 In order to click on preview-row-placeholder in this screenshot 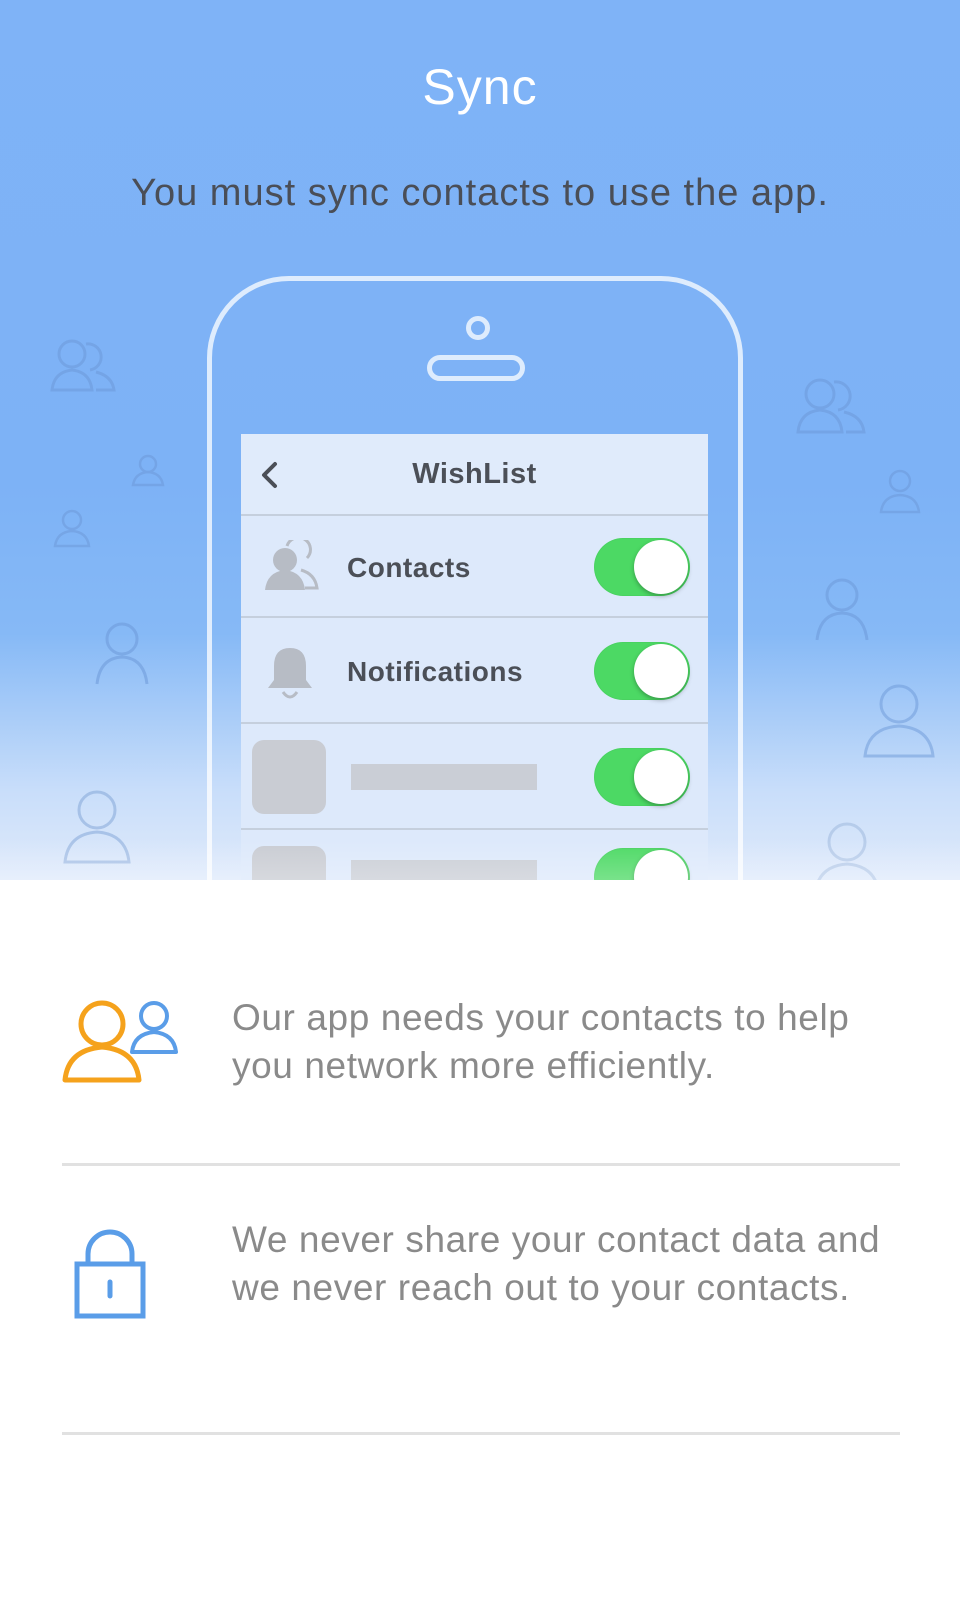, I will do `click(474, 777)`.